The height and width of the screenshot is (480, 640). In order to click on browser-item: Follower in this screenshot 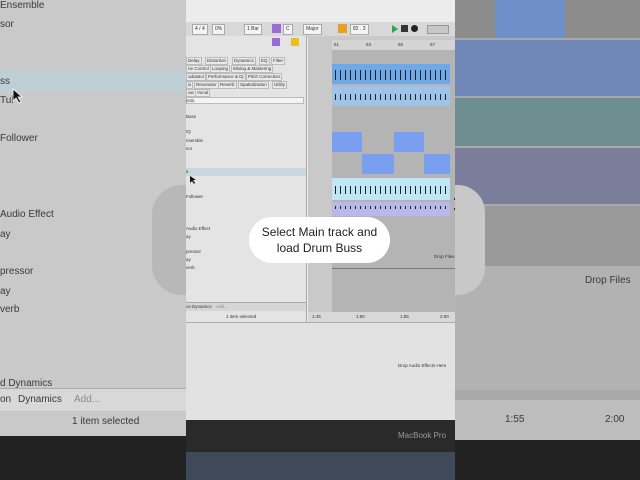, I will do `click(194, 196)`.